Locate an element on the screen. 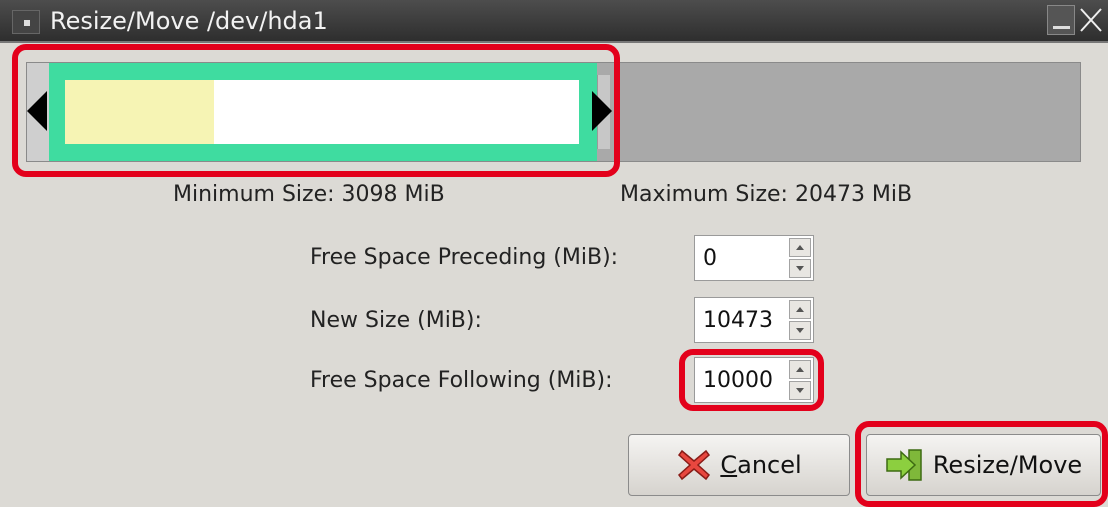 This screenshot has height=507, width=1108. cancel-button: Cancel is located at coordinates (739, 465).